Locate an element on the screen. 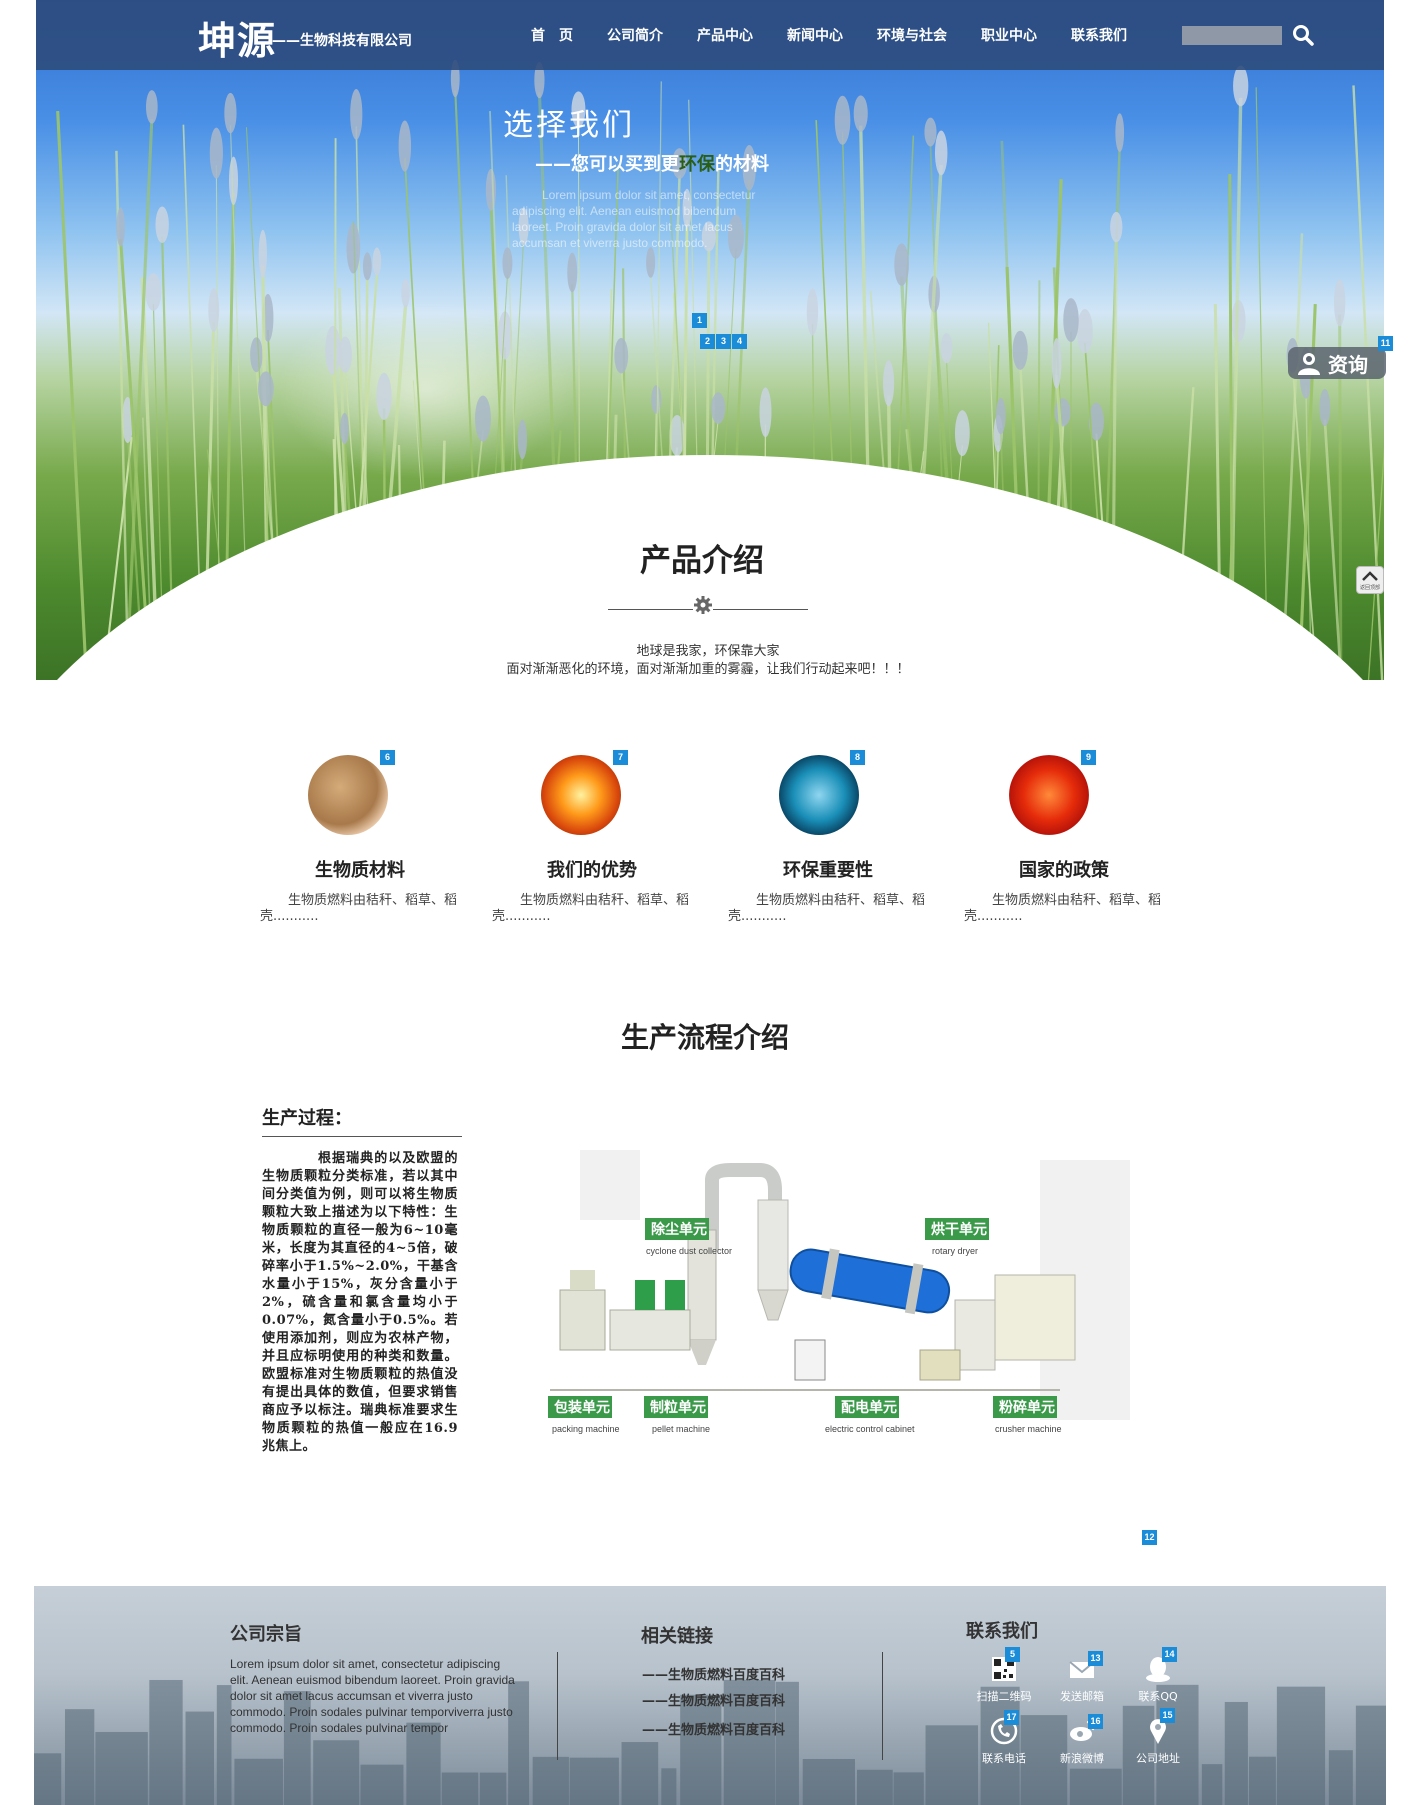 The height and width of the screenshot is (1805, 1416). badge-13: 13 is located at coordinates (1095, 1658).